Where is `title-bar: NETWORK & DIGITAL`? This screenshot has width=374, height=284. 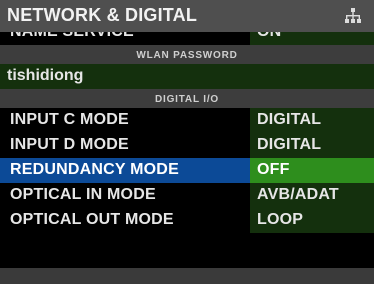
title-bar: NETWORK & DIGITAL is located at coordinates (187, 16).